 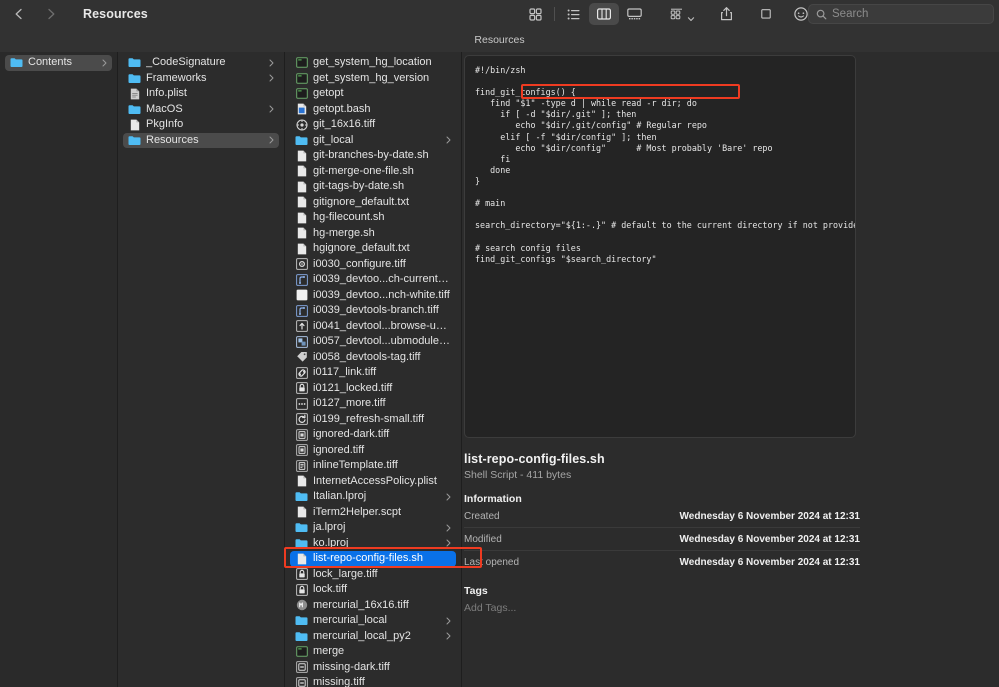 I want to click on column-b-item: Italian.lproj, so click(x=373, y=497).